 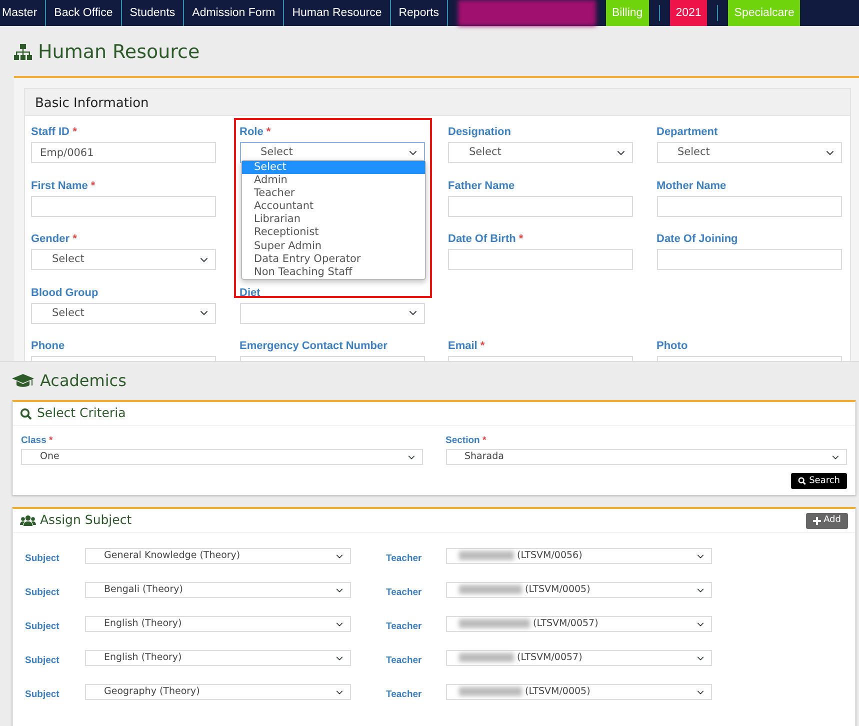 I want to click on search-button: Search, so click(x=819, y=481).